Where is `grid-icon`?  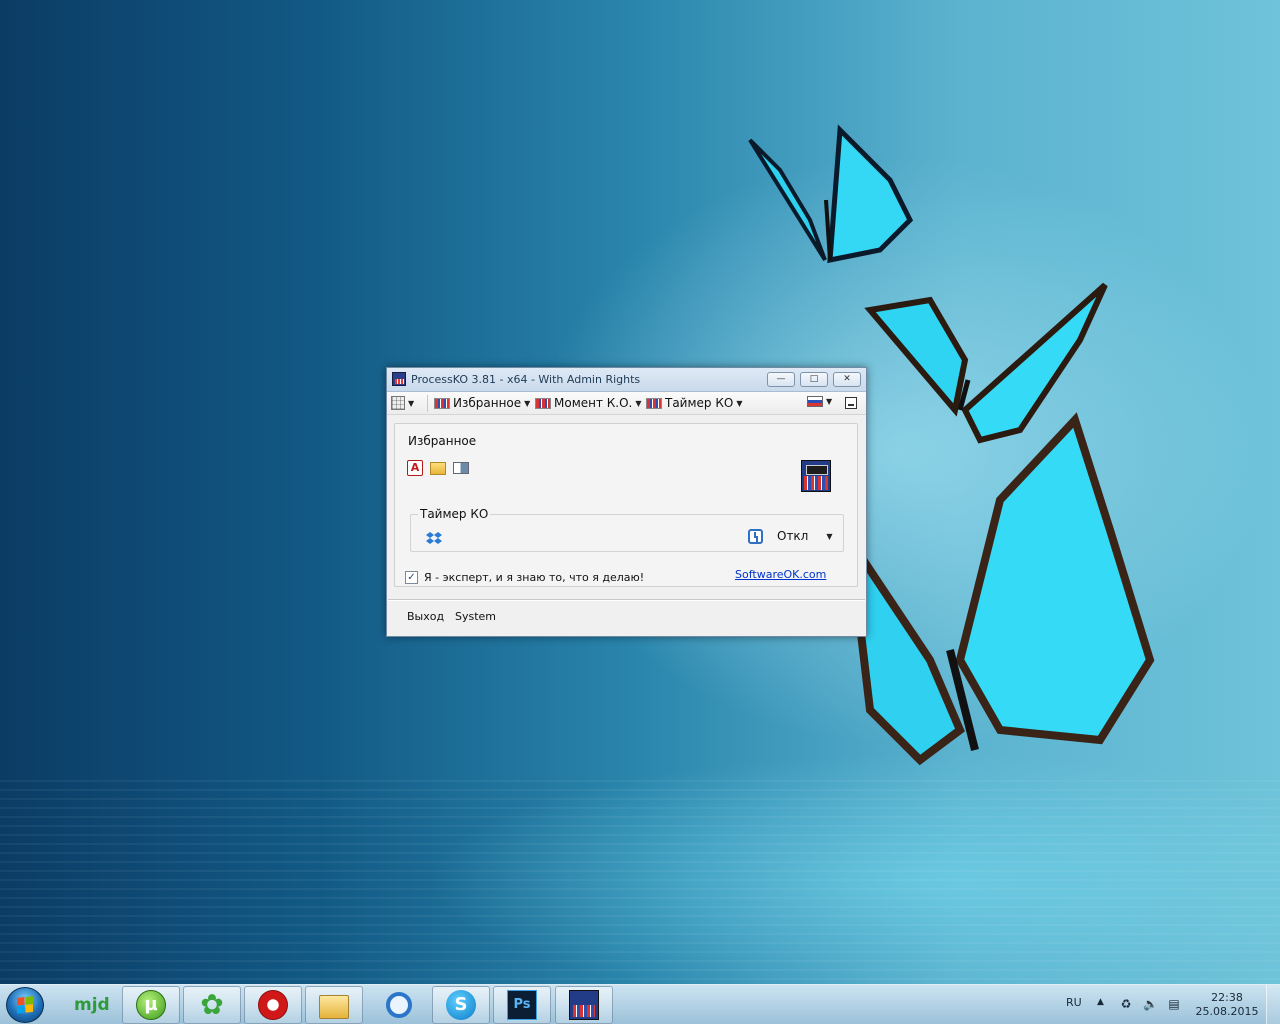
grid-icon is located at coordinates (398, 403).